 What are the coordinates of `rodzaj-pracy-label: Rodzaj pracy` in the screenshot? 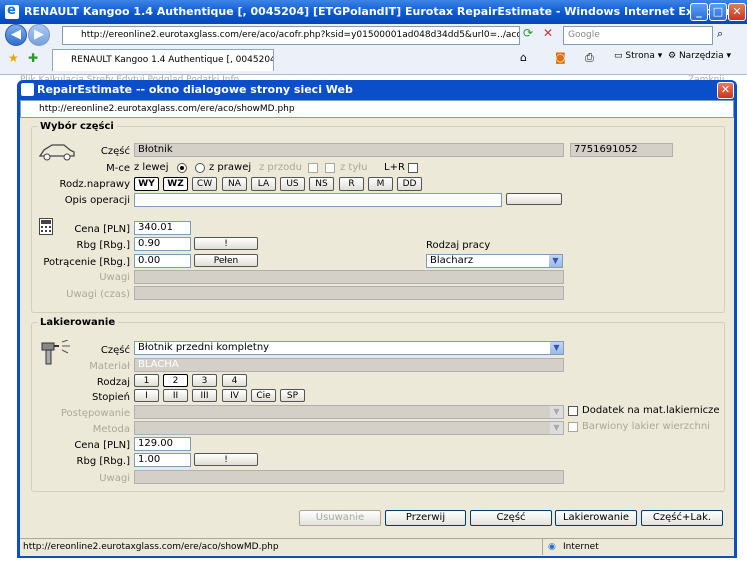 It's located at (458, 245).